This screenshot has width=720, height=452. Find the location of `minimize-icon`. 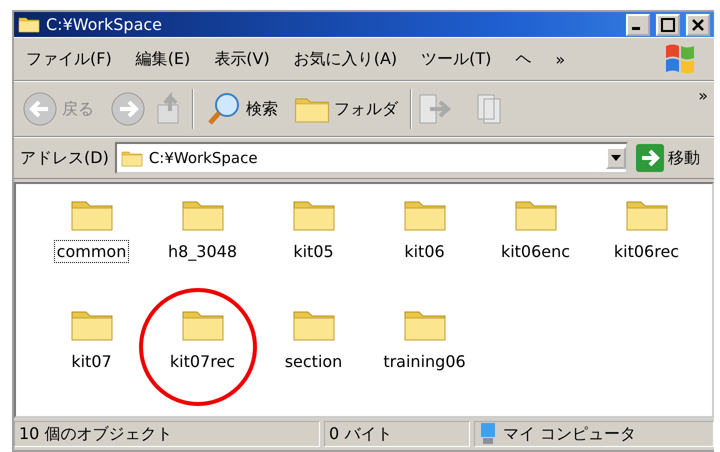

minimize-icon is located at coordinates (636, 28).